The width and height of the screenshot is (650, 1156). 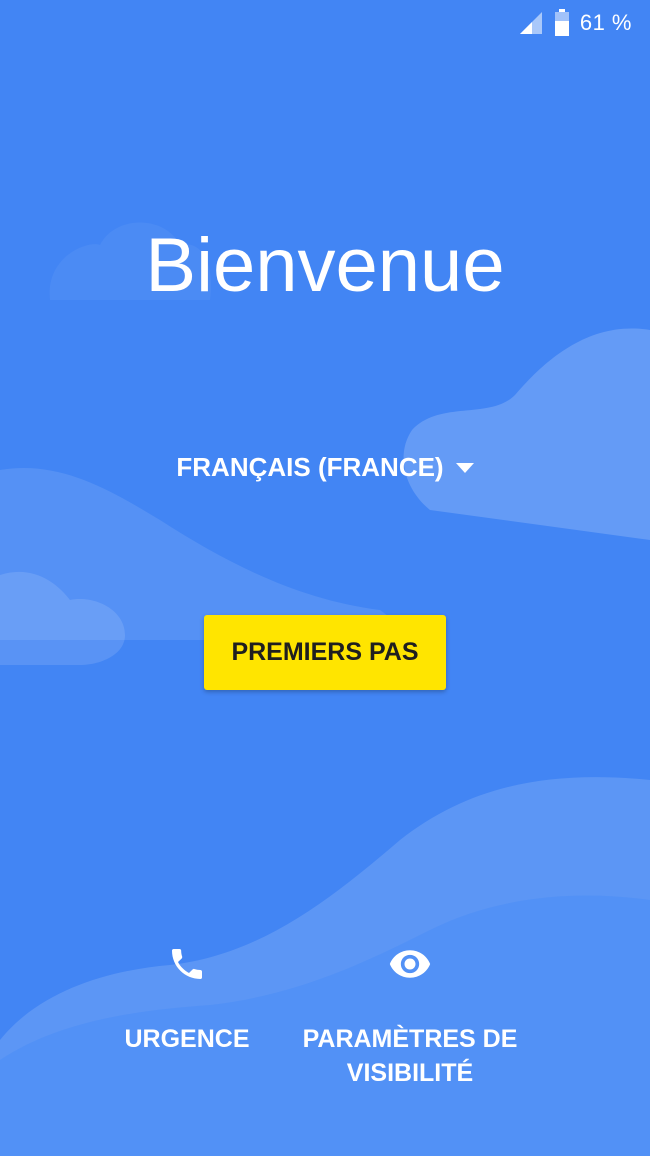 I want to click on emergency-button: URGENCE, so click(x=187, y=998).